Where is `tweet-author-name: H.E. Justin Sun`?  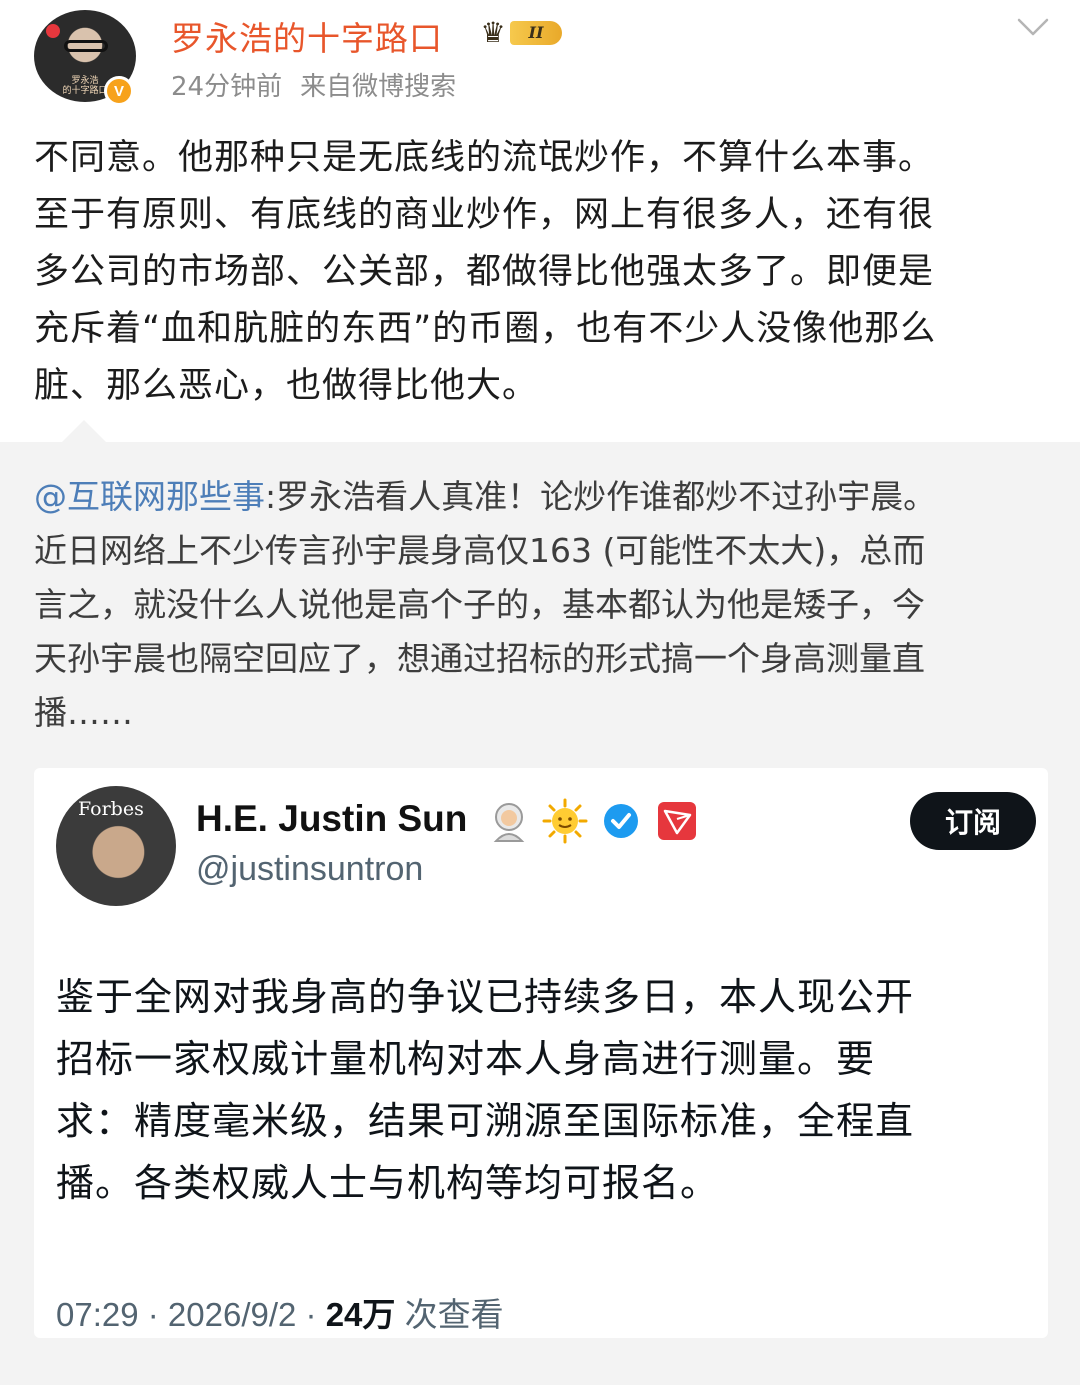 tweet-author-name: H.E. Justin Sun is located at coordinates (331, 819).